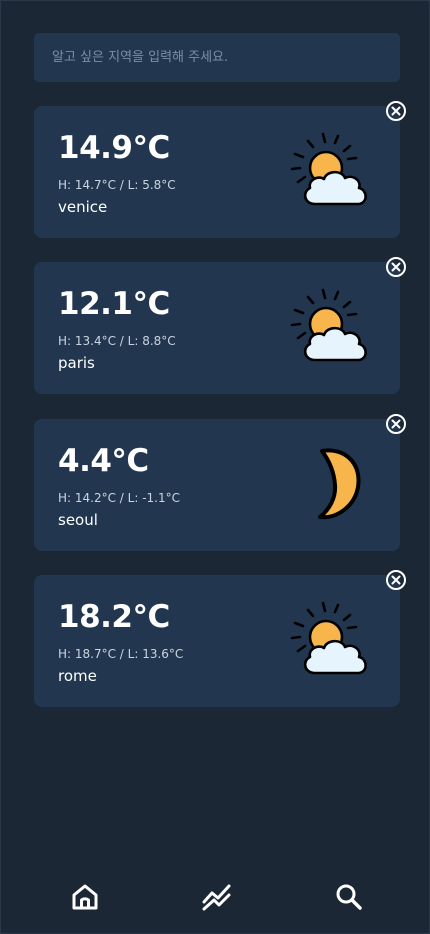 The height and width of the screenshot is (934, 430). What do you see at coordinates (217, 57) in the screenshot?
I see `search-input` at bounding box center [217, 57].